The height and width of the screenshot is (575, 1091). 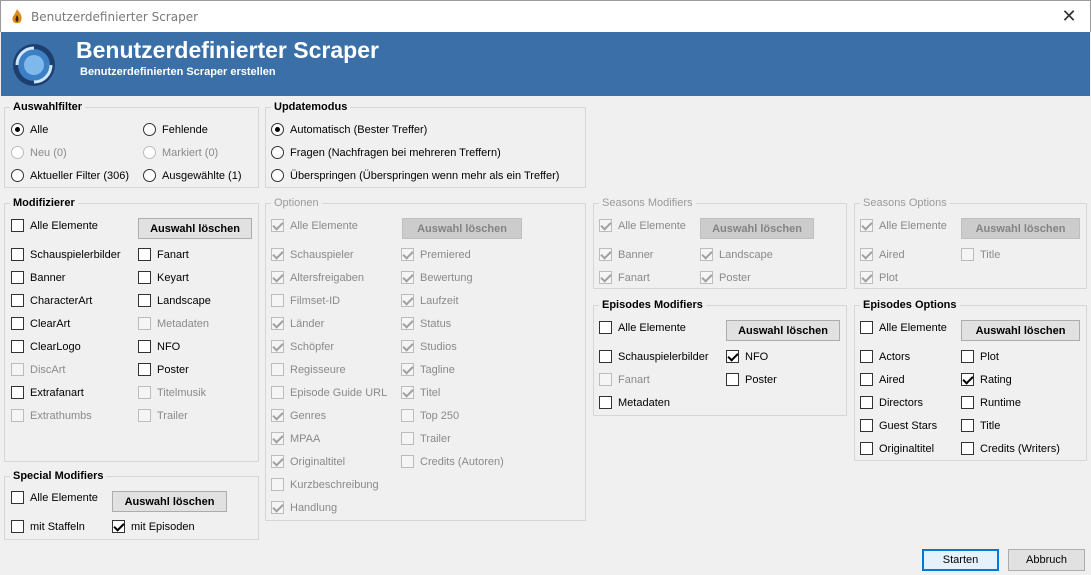 I want to click on checkbox-directors: Directors, so click(x=891, y=402).